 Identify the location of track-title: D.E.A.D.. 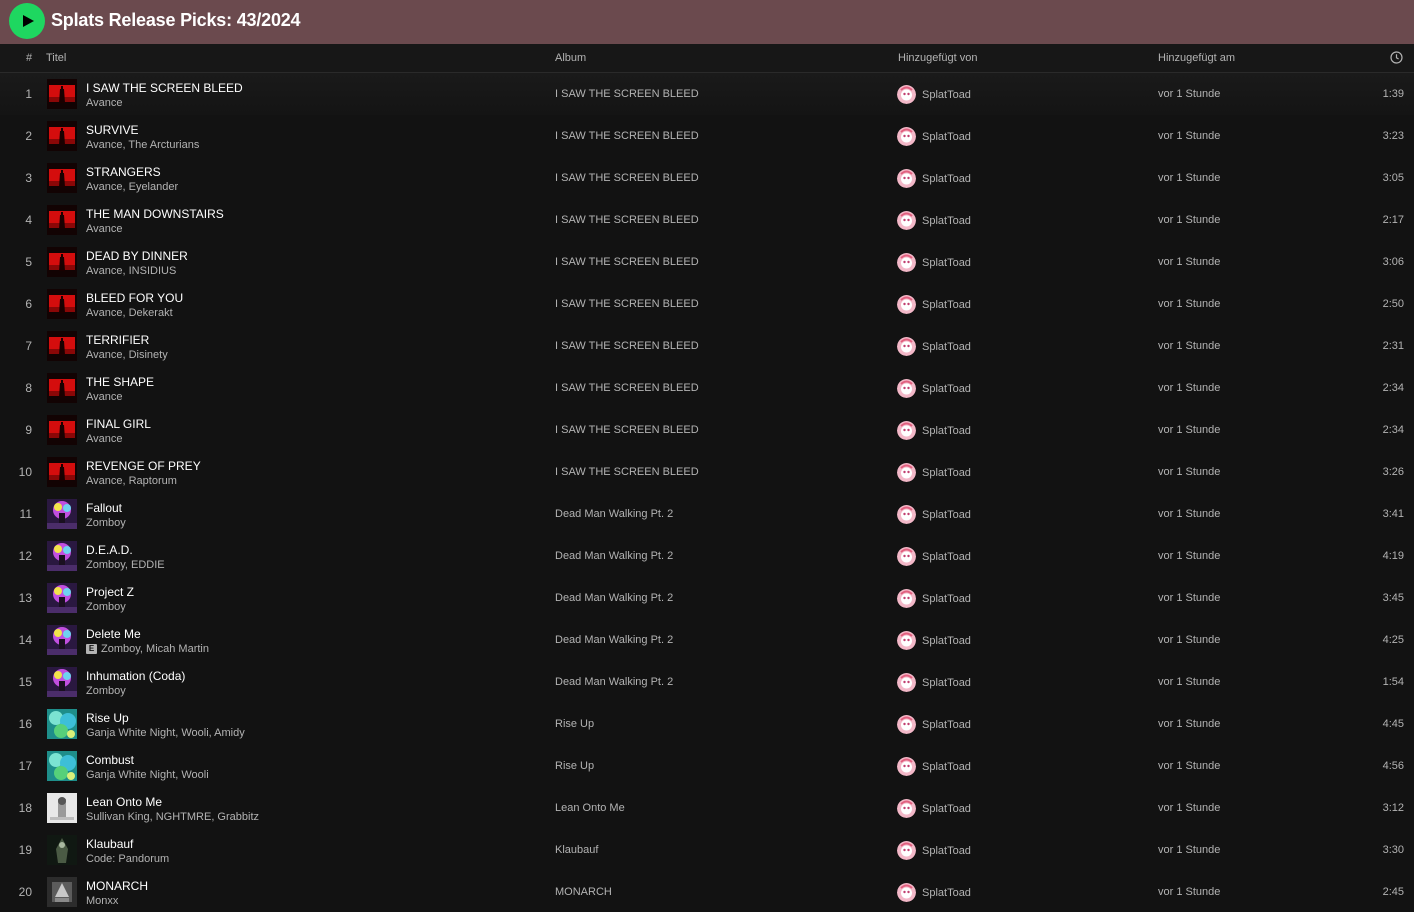
(109, 550).